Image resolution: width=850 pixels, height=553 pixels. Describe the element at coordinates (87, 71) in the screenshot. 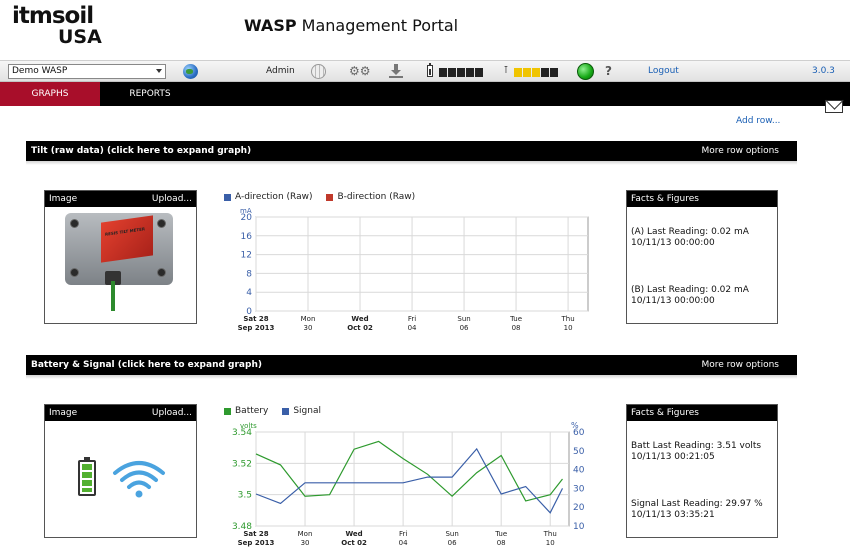

I see `site-select: Demo WASP` at that location.